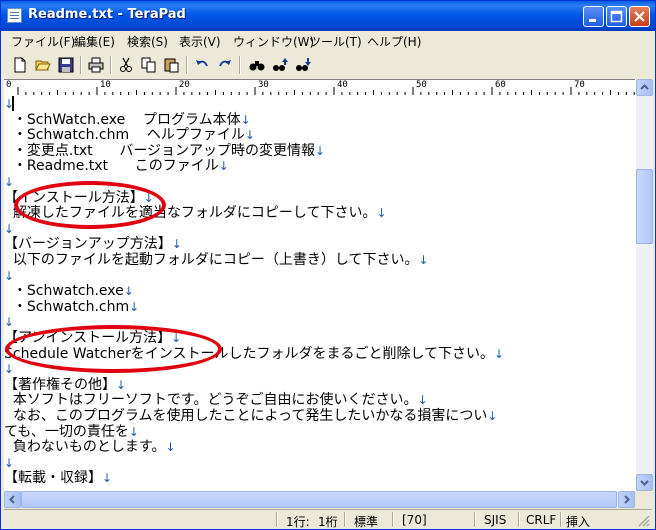 This screenshot has width=656, height=530. I want to click on horizontal-scrollbar, so click(319, 499).